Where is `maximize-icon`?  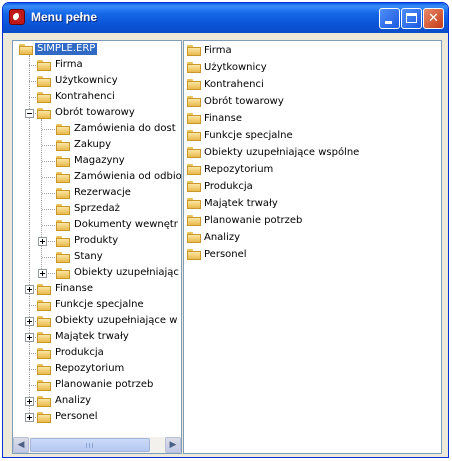
maximize-icon is located at coordinates (411, 18).